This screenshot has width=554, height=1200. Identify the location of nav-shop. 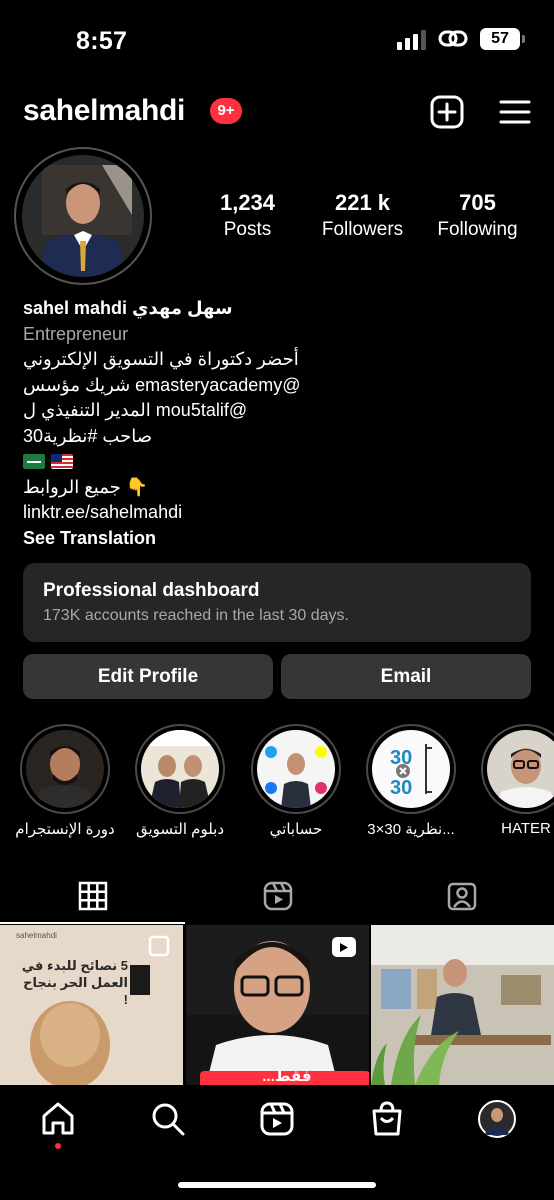
(387, 1119).